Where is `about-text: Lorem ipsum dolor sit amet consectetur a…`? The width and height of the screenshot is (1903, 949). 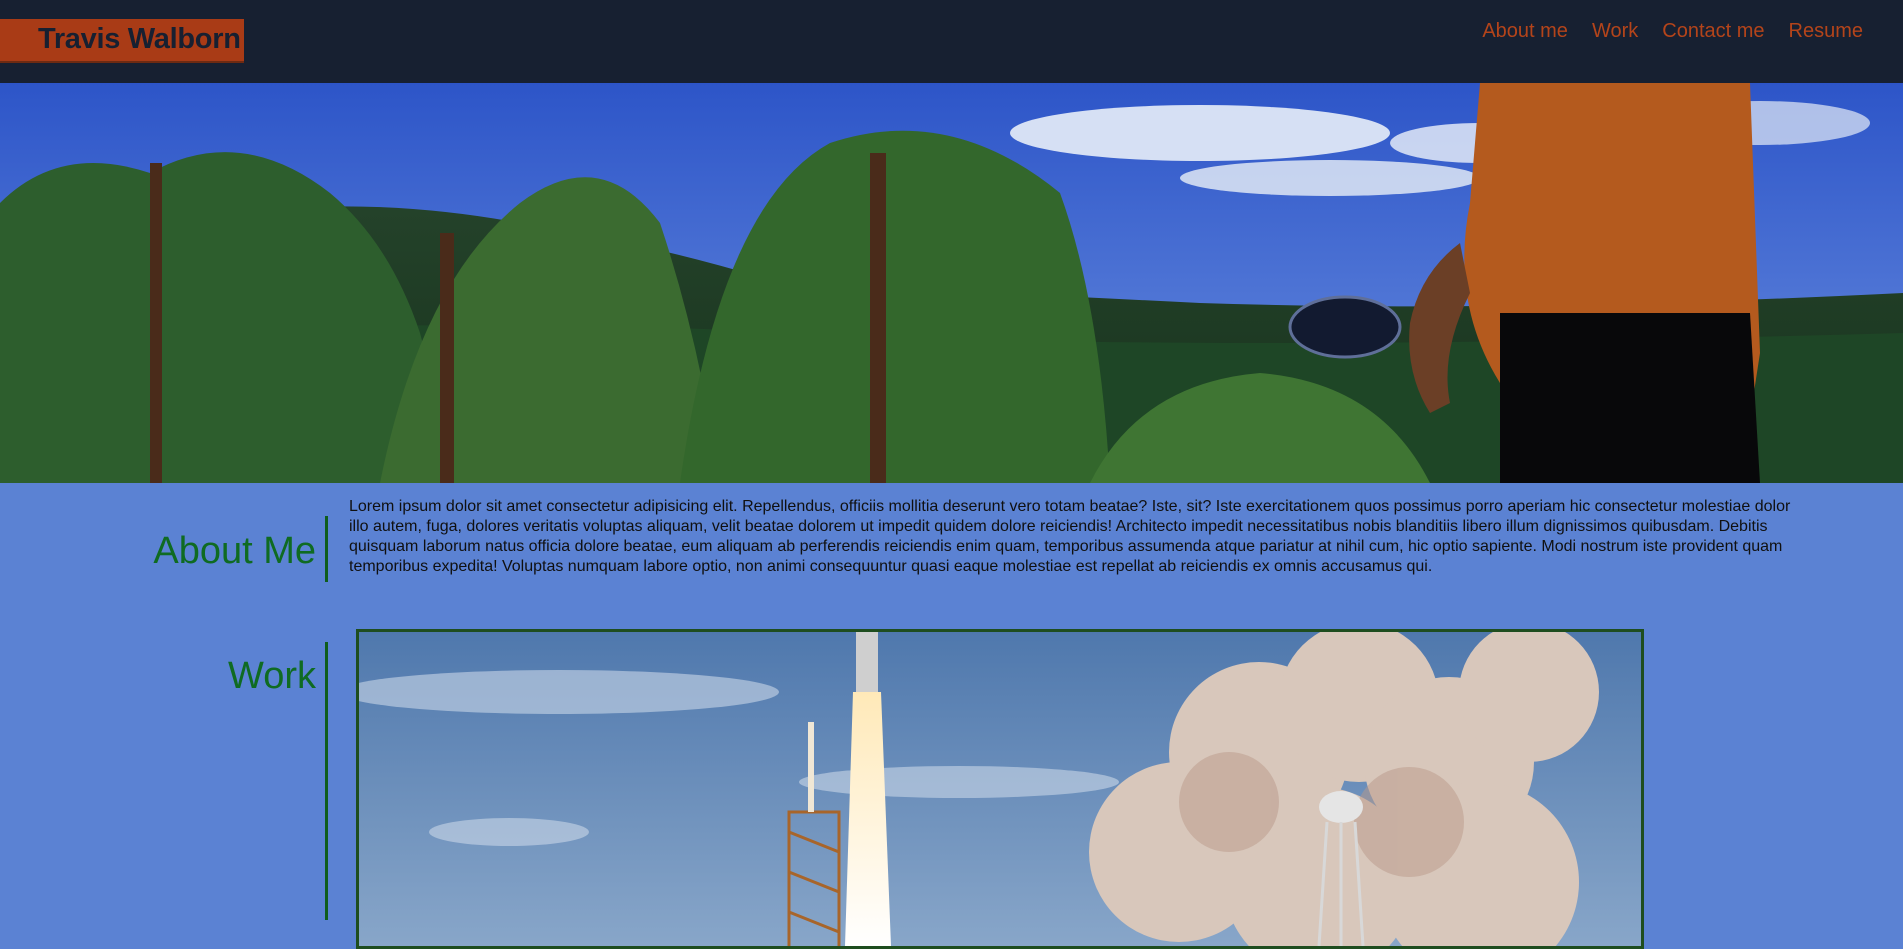
about-text: Lorem ipsum dolor sit amet consectetur a… is located at coordinates (1070, 536).